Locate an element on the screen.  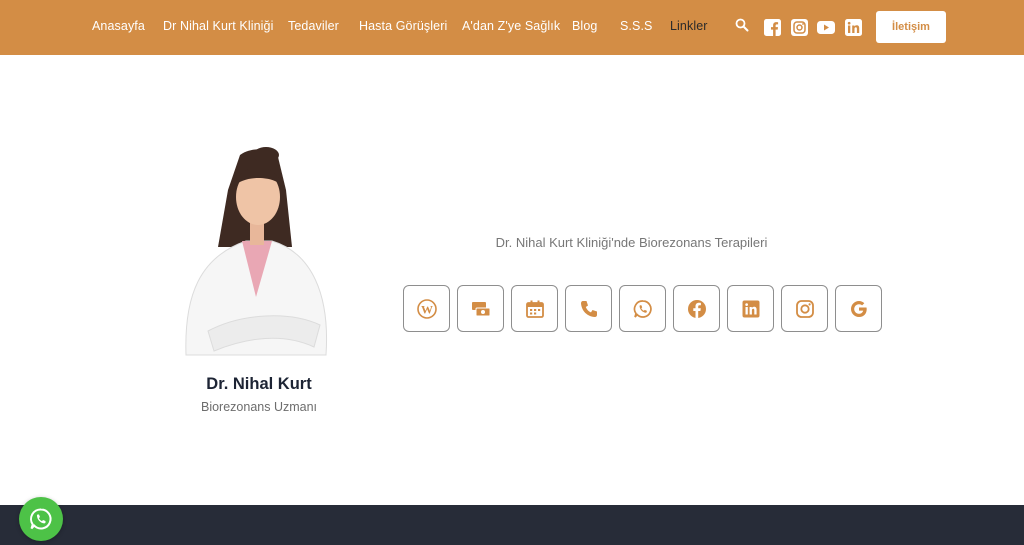
link-tile-wordpress: W is located at coordinates (426, 308).